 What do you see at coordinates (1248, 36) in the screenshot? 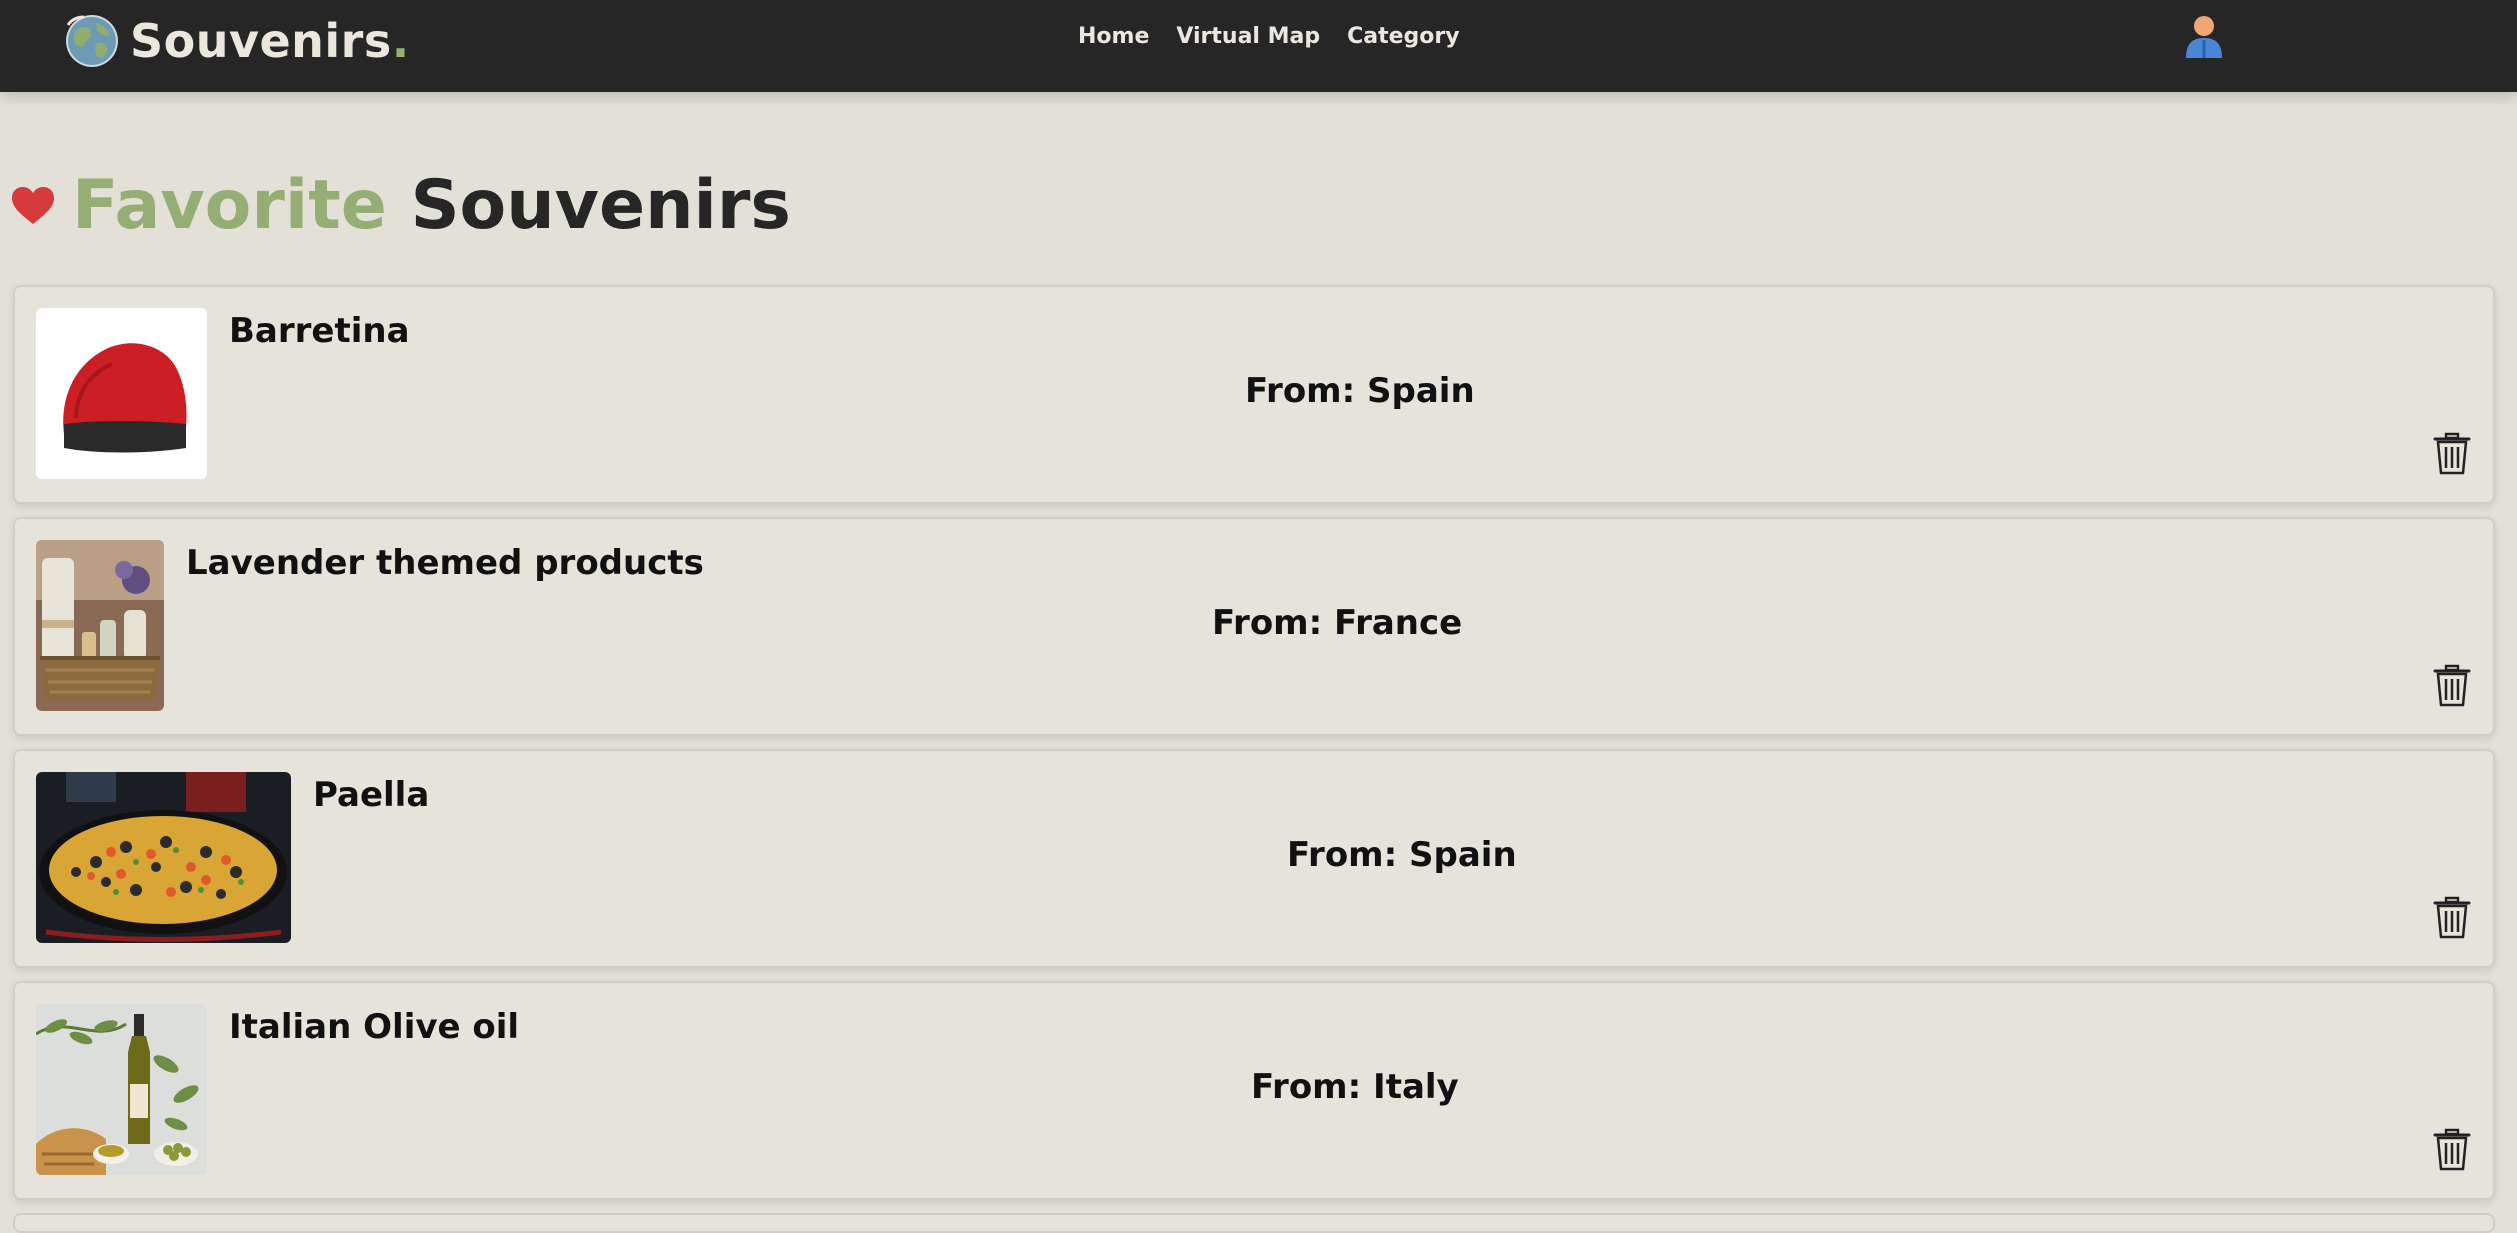
I see `nav-virtual-map: Virtual Map` at bounding box center [1248, 36].